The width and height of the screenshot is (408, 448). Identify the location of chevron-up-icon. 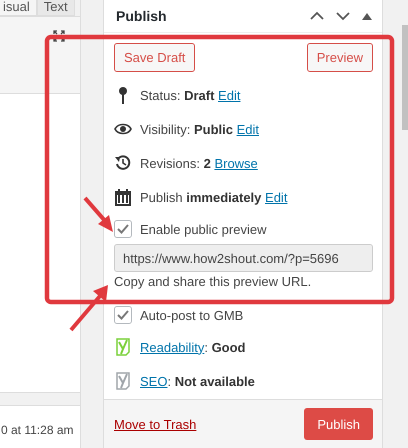
(317, 16).